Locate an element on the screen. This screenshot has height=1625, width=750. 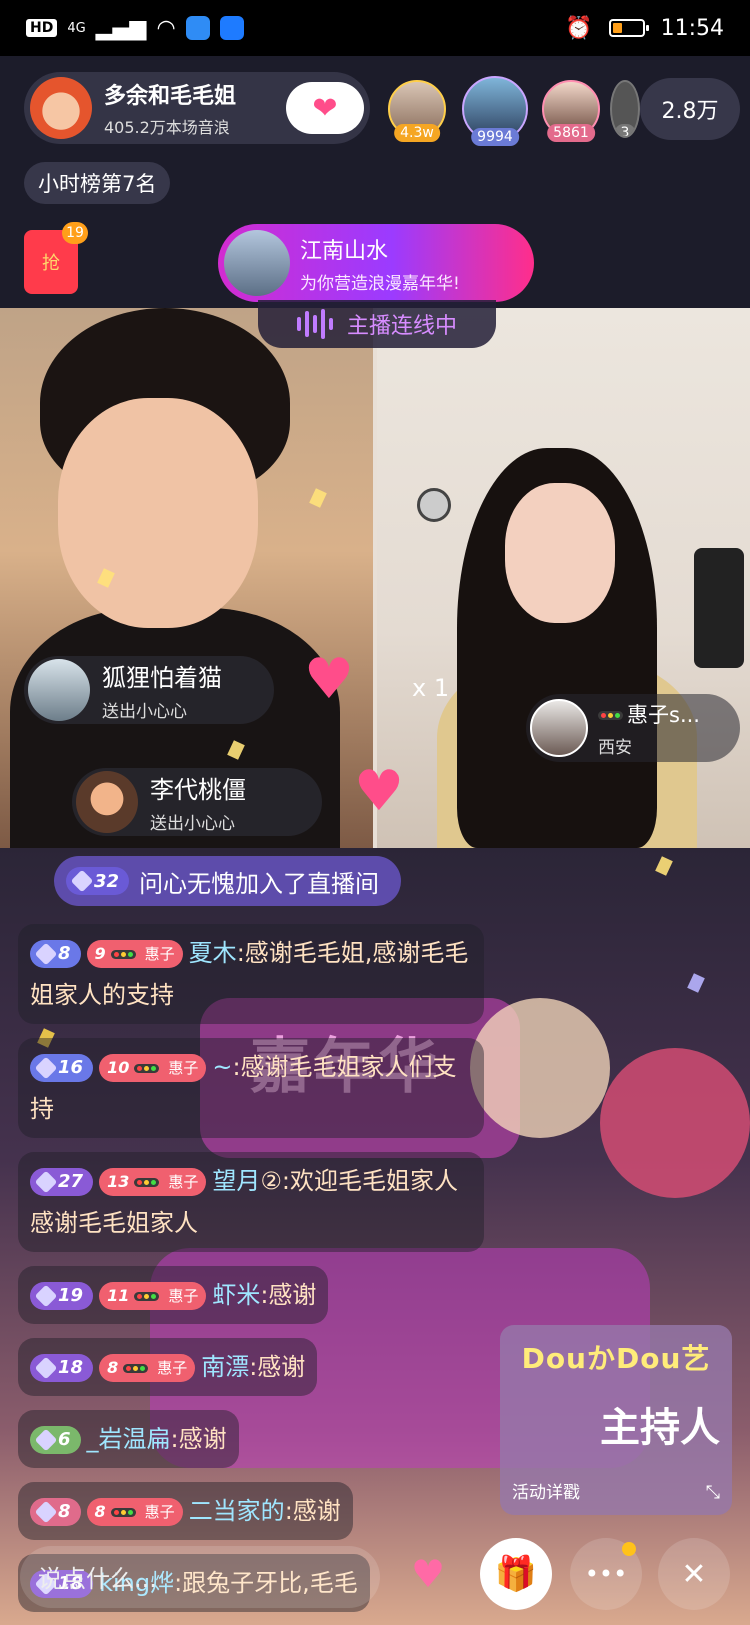
top-viewer-avatar: 9994 is located at coordinates (495, 111).